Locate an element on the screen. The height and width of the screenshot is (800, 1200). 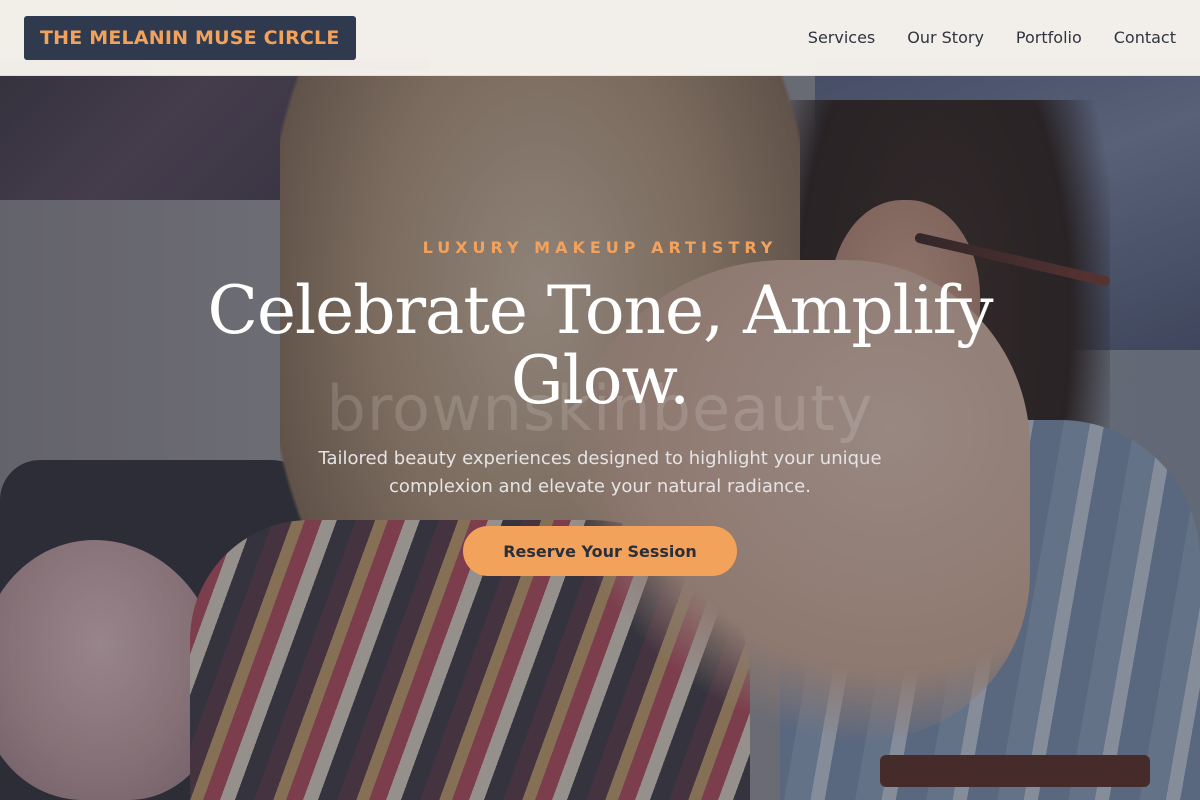
nav-links: Services Our Story Portfolio Contact is located at coordinates (992, 37).